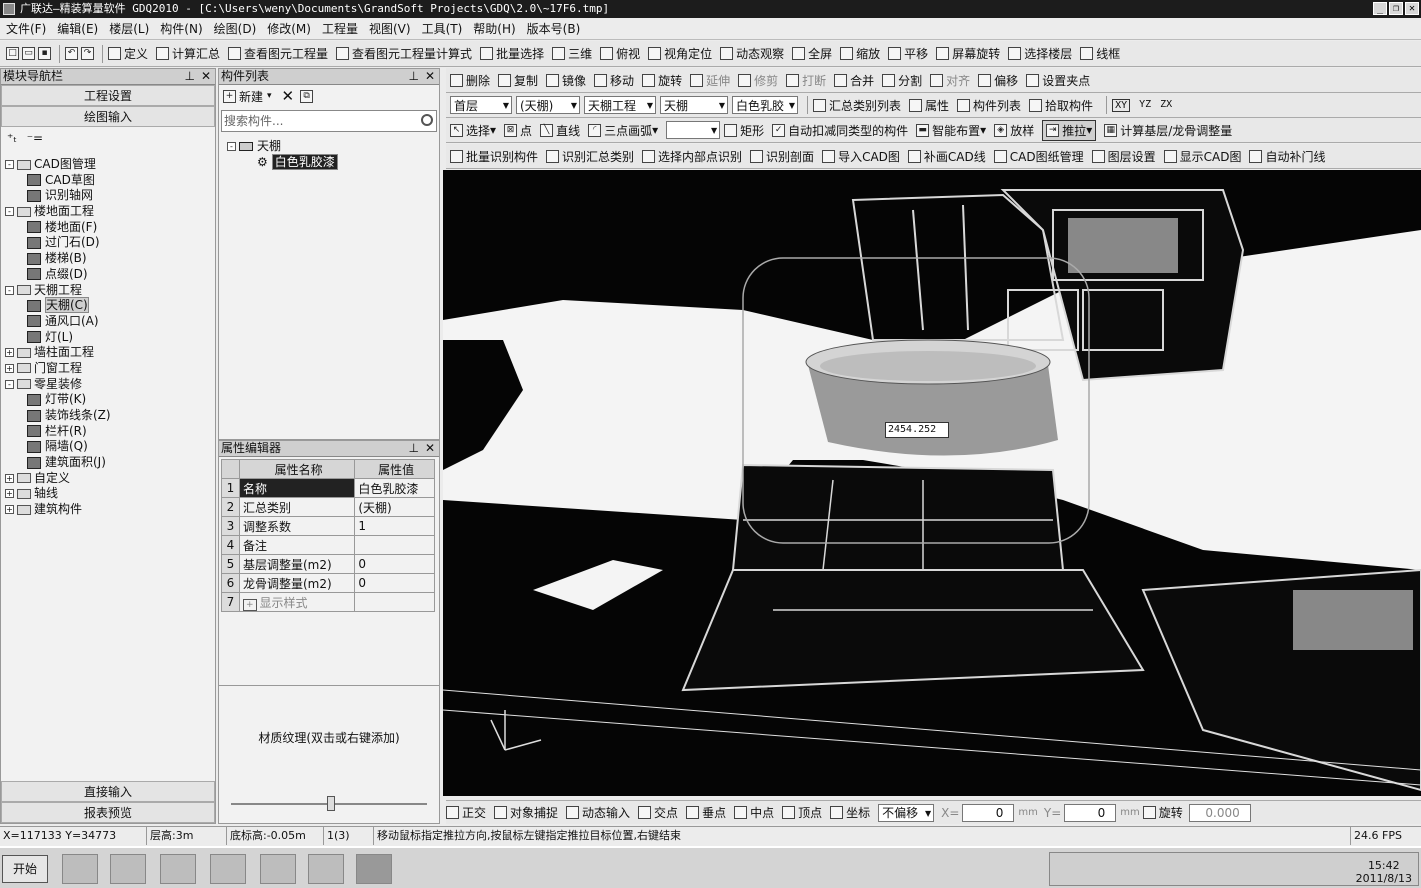 The width and height of the screenshot is (1421, 888). What do you see at coordinates (107, 275) in the screenshot?
I see `tree-node: 点缀(D)` at bounding box center [107, 275].